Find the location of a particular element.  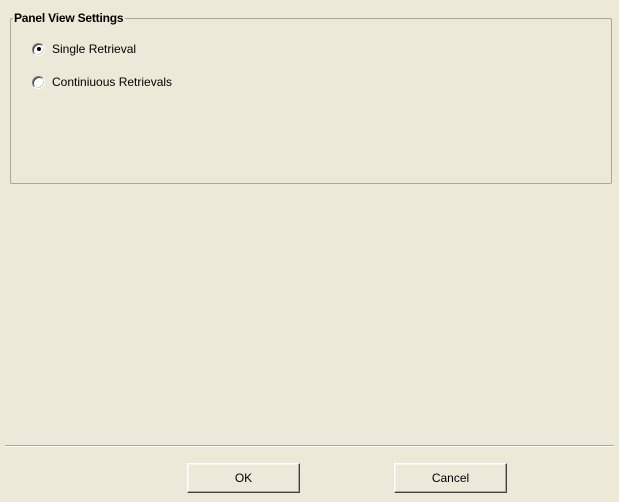

continuous-retrievals-option: Continiuous Retrievals is located at coordinates (102, 82).